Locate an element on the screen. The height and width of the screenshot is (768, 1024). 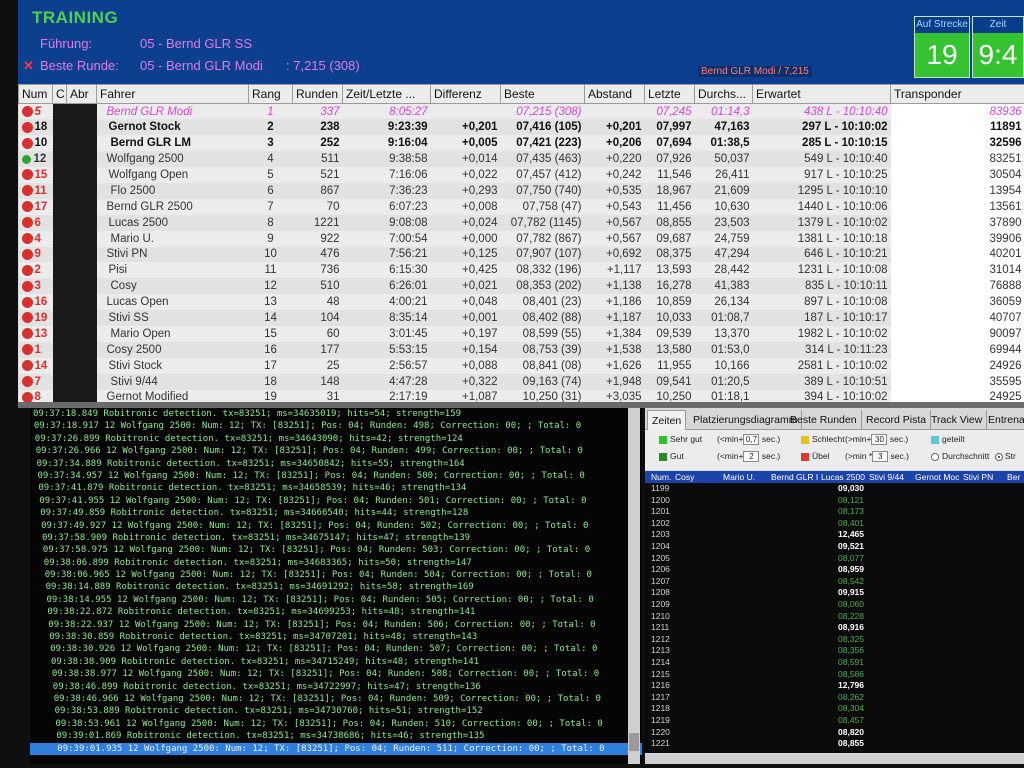
header-col-rank: Rang is located at coordinates (270, 94).